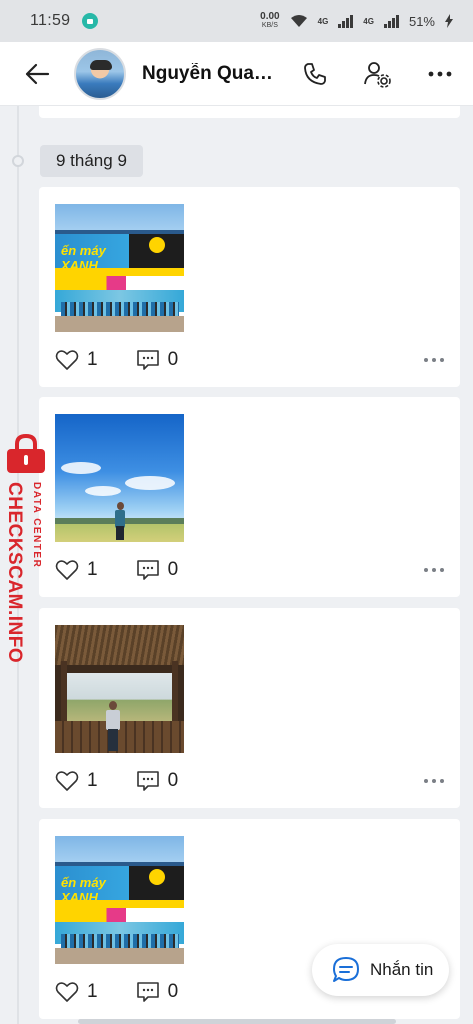 The height and width of the screenshot is (1024, 473). I want to click on messenger-notification-icon, so click(90, 21).